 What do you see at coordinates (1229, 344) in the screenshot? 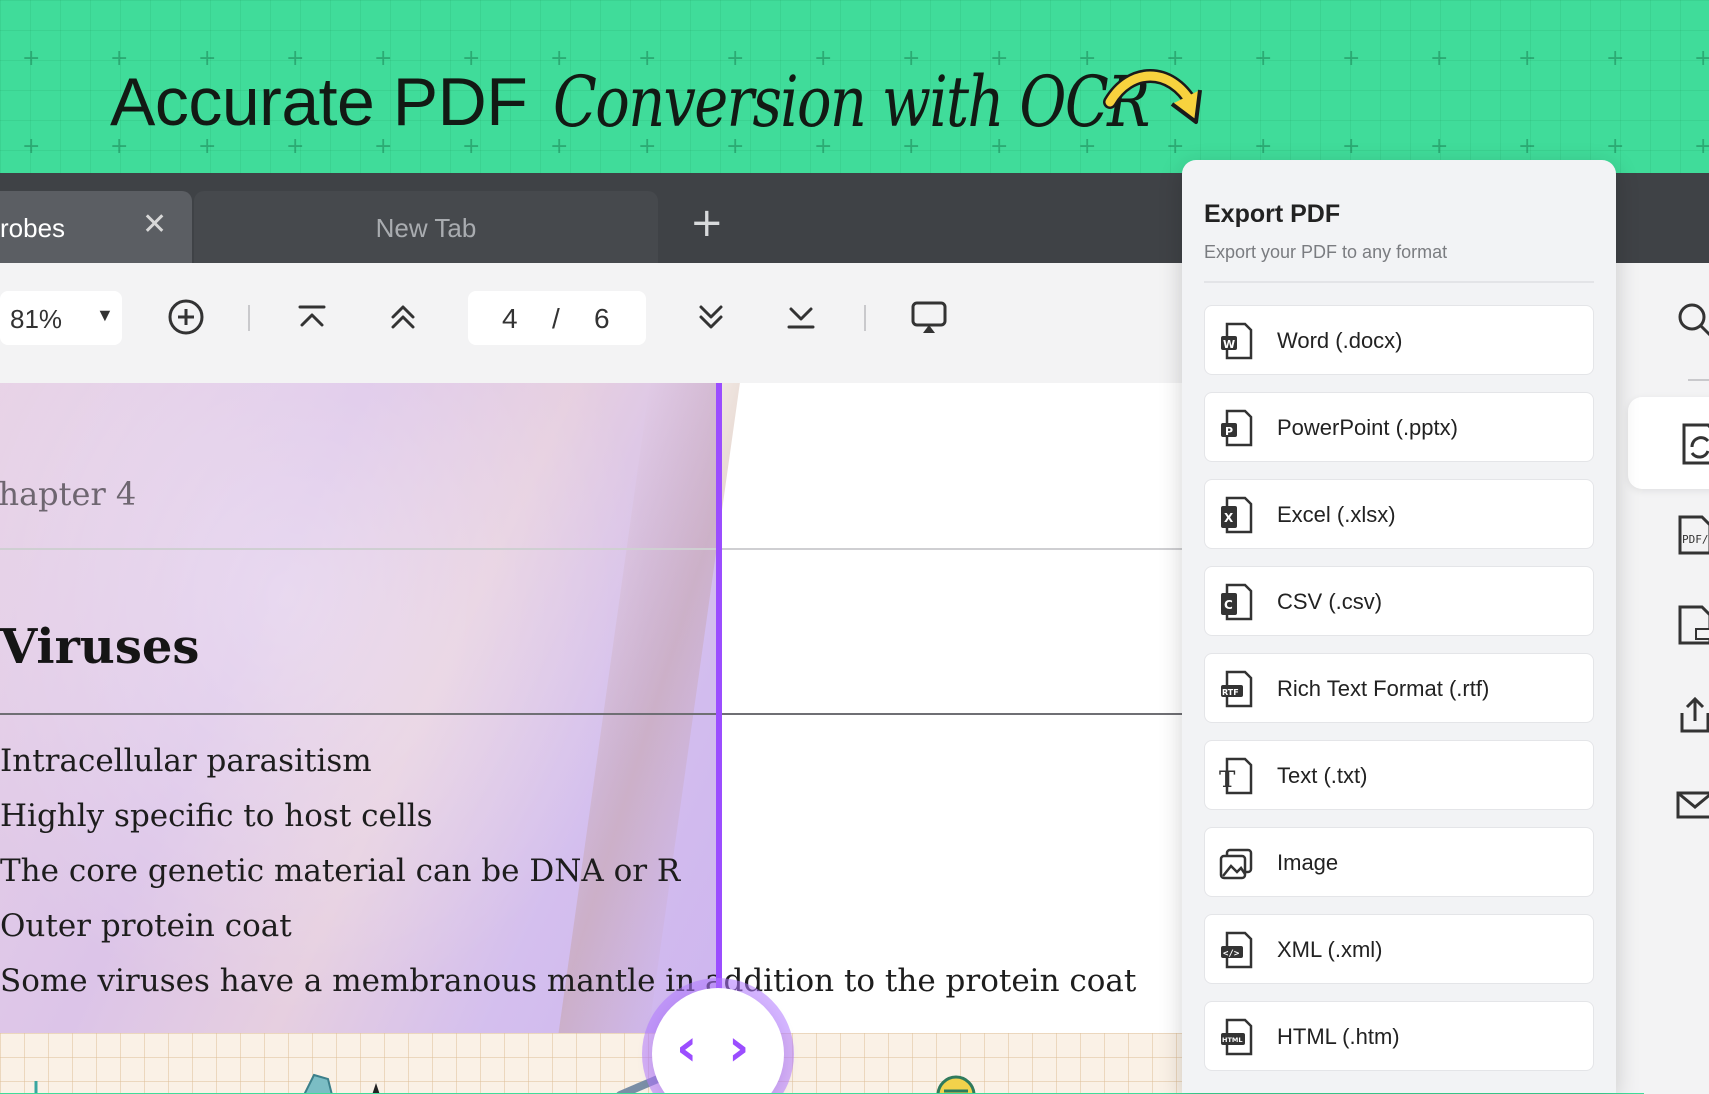
I see `svg-text: W` at bounding box center [1229, 344].